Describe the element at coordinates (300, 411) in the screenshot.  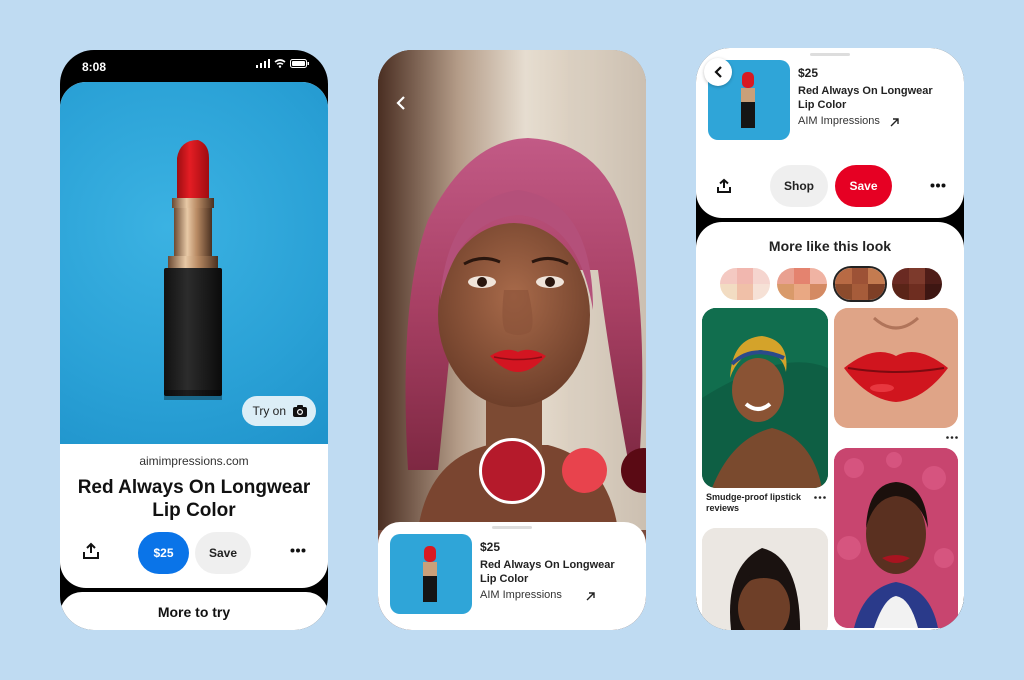
I see `camera-icon` at that location.